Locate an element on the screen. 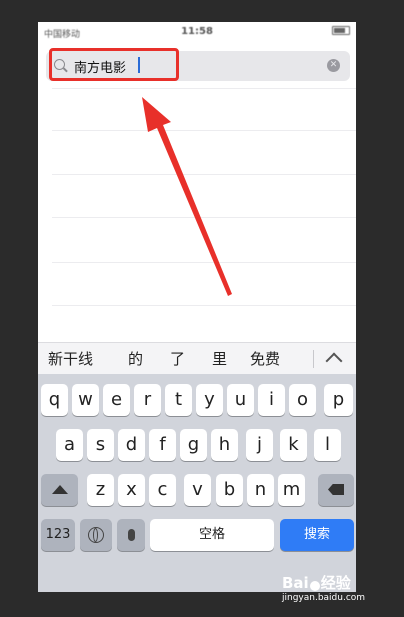 The width and height of the screenshot is (404, 617). key-h: h is located at coordinates (224, 445).